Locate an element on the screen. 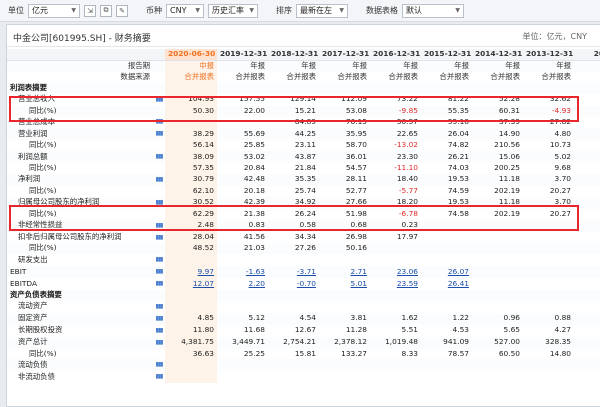 The image size is (600, 407). row-label: 扣非后归属母公司股东的净利润 is located at coordinates (70, 236).